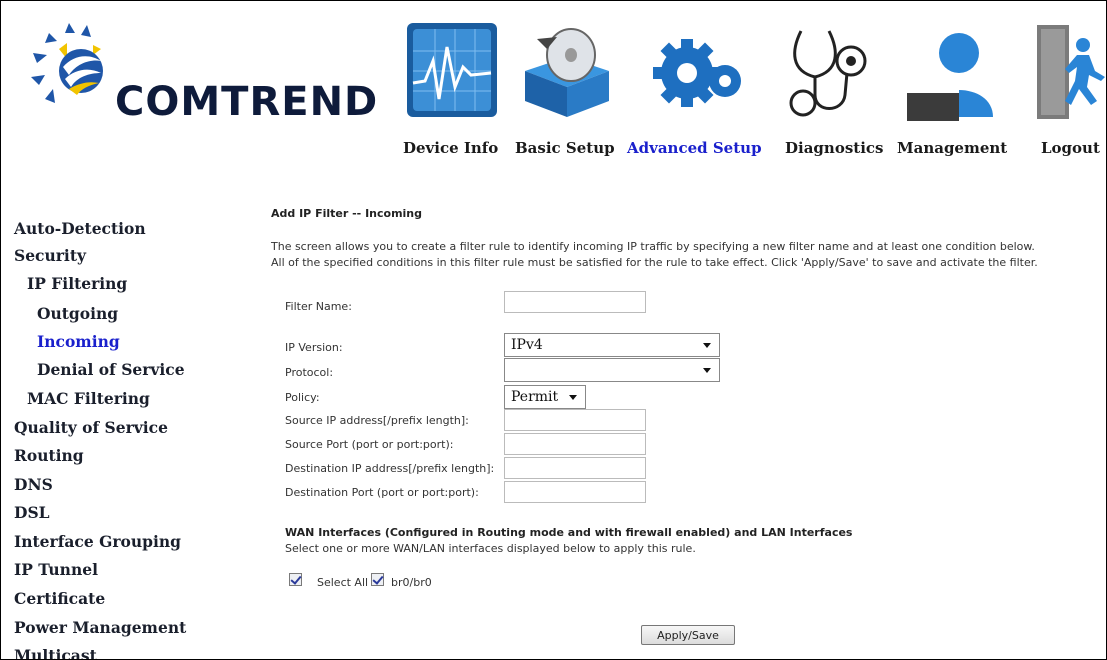  What do you see at coordinates (575, 302) in the screenshot?
I see `filter-name-input` at bounding box center [575, 302].